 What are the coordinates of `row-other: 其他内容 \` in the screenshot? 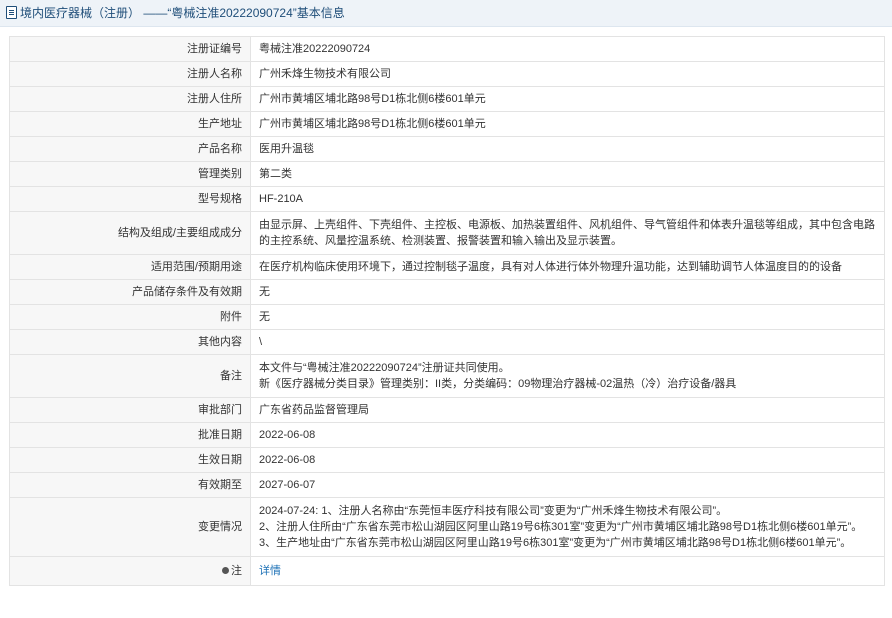 It's located at (447, 342).